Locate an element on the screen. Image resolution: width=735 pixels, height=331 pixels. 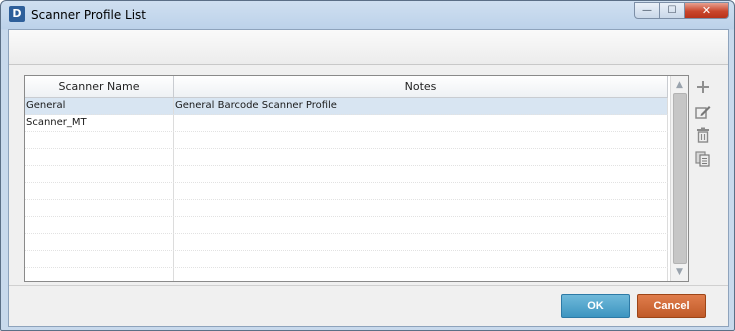
add-icon is located at coordinates (703, 87).